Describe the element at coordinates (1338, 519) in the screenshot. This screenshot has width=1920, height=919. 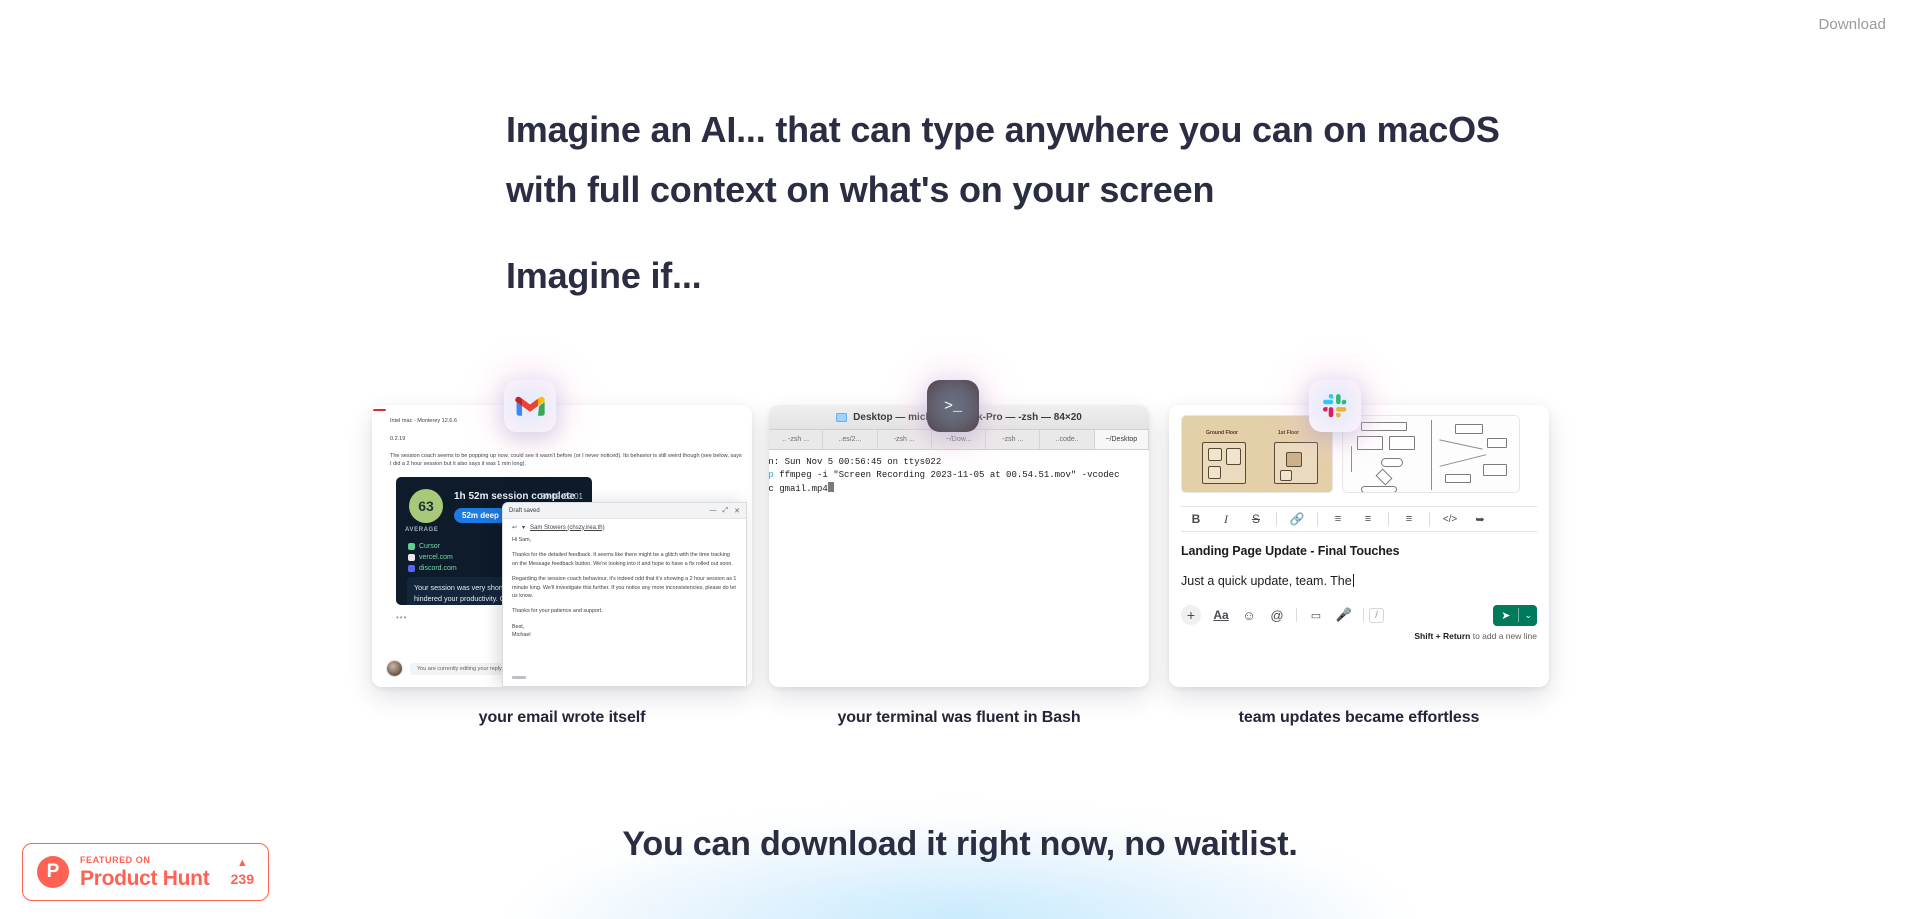
I see `ordered-list-icon: ≡` at that location.